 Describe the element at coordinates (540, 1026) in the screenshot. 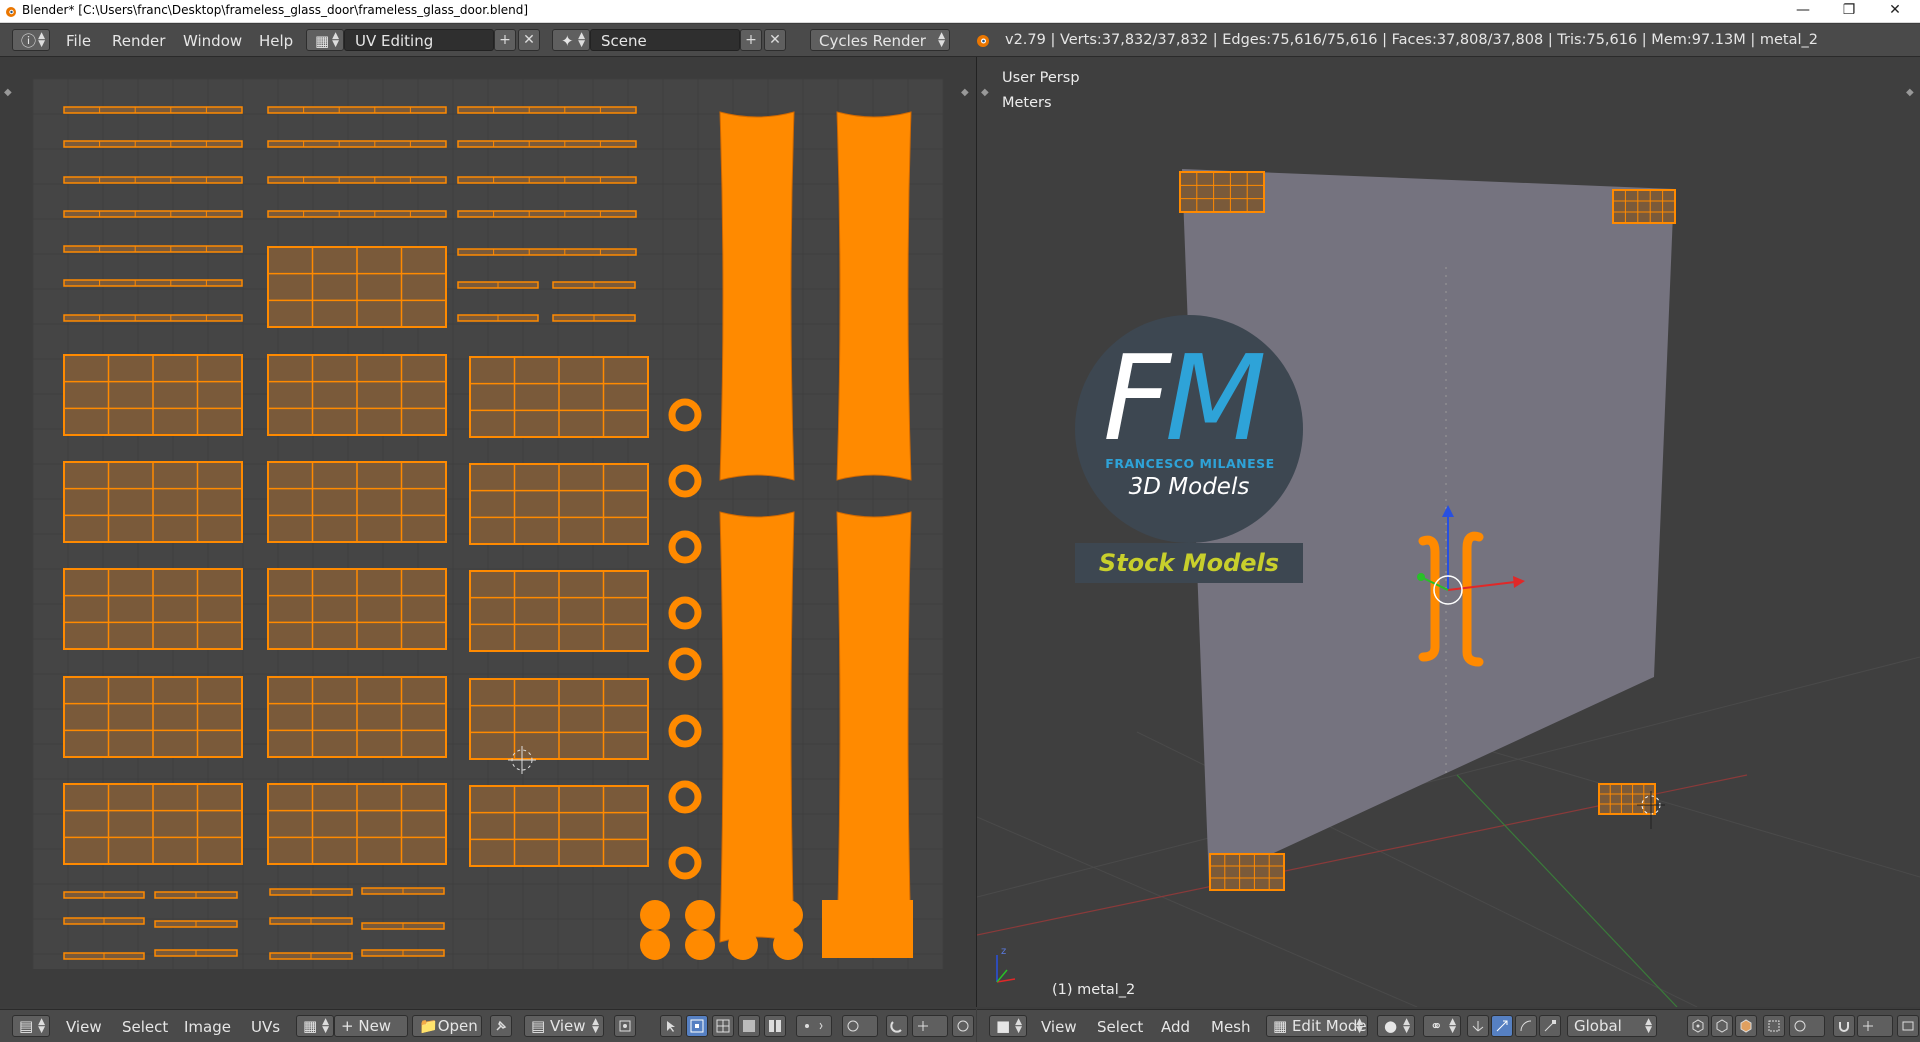

I see `view-mode-icon: ▤` at that location.